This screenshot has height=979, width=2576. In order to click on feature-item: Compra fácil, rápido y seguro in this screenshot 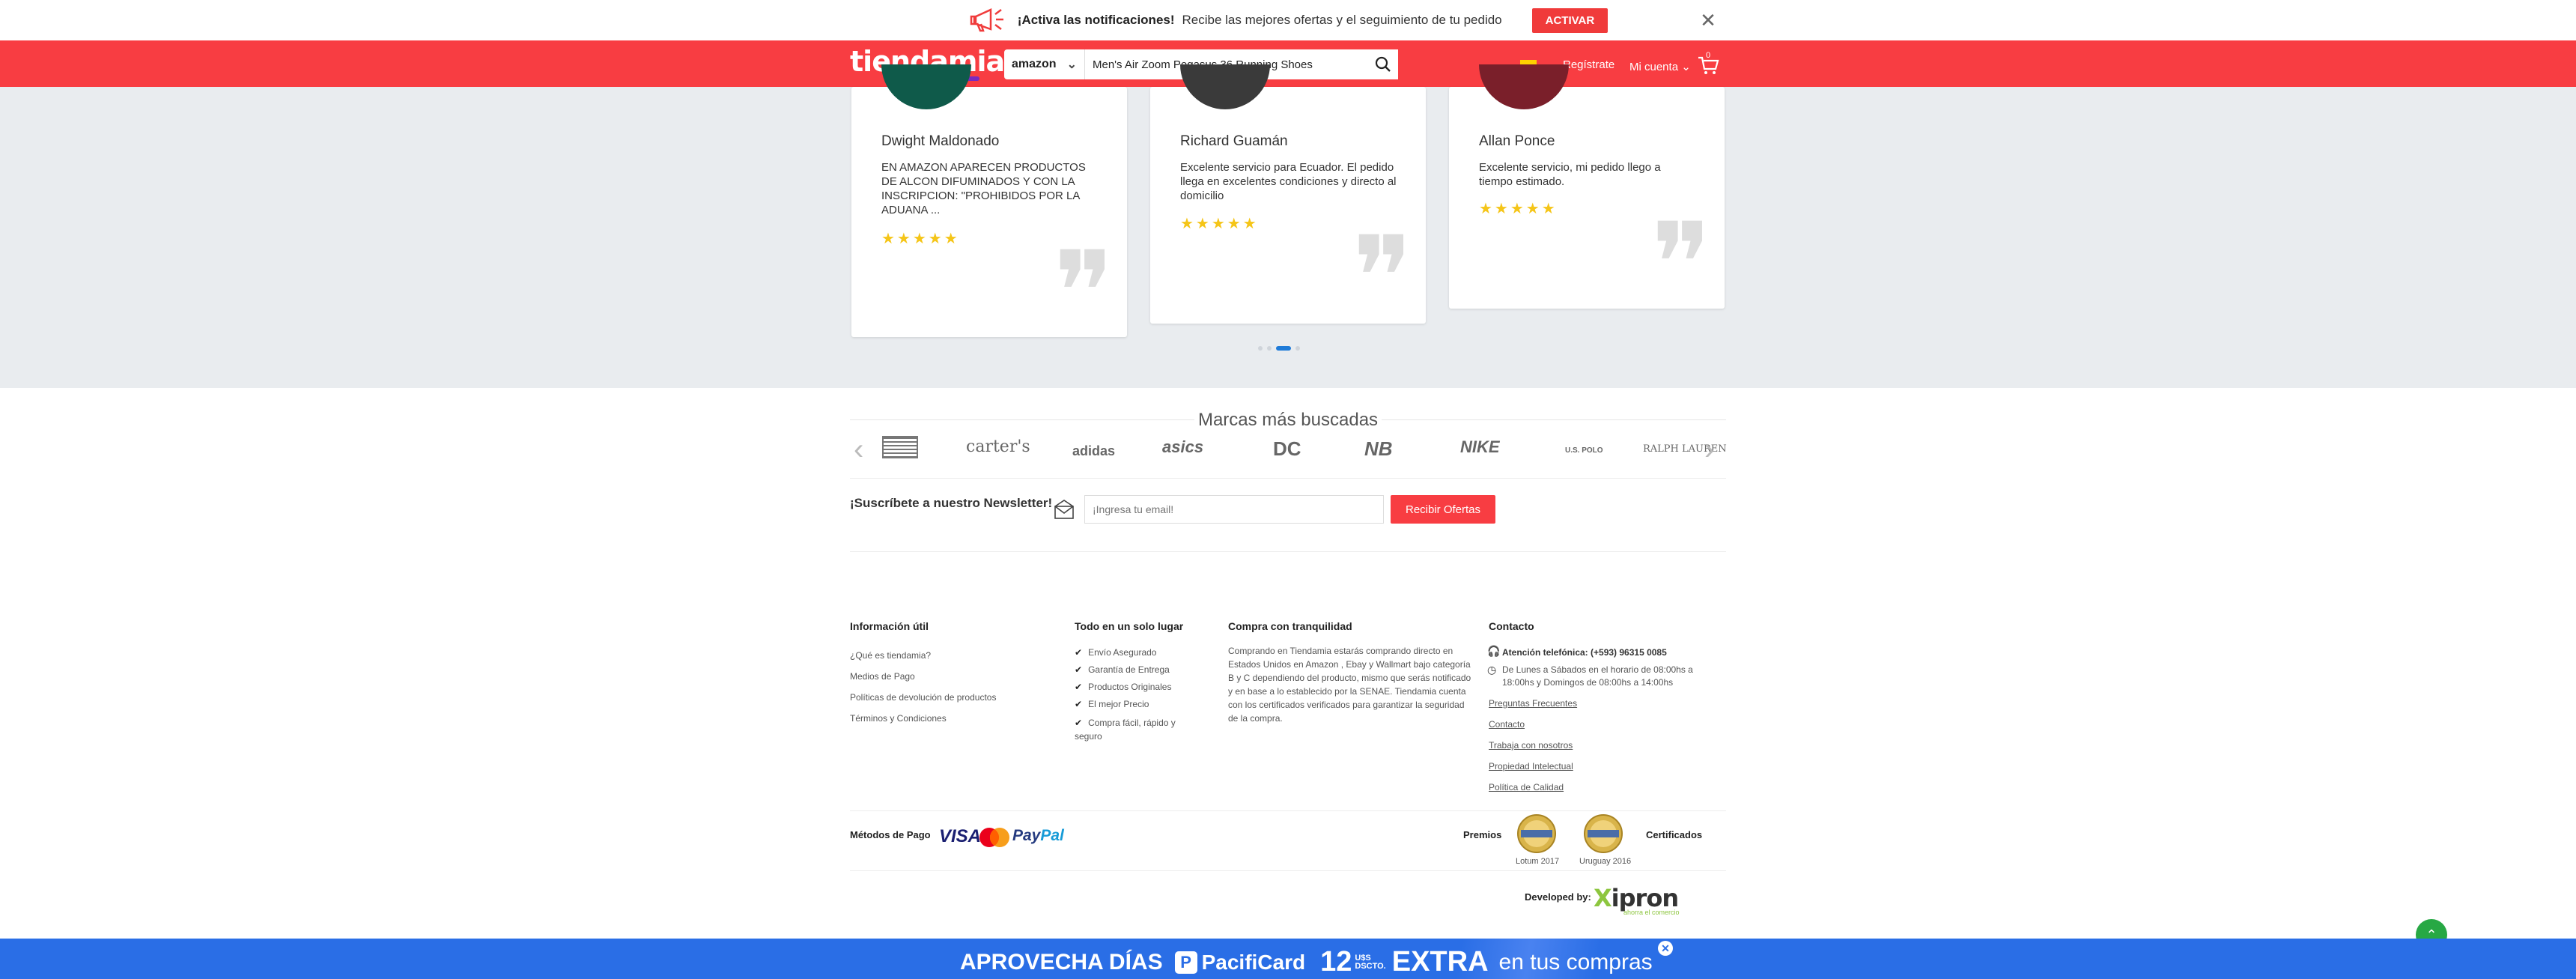, I will do `click(1127, 730)`.